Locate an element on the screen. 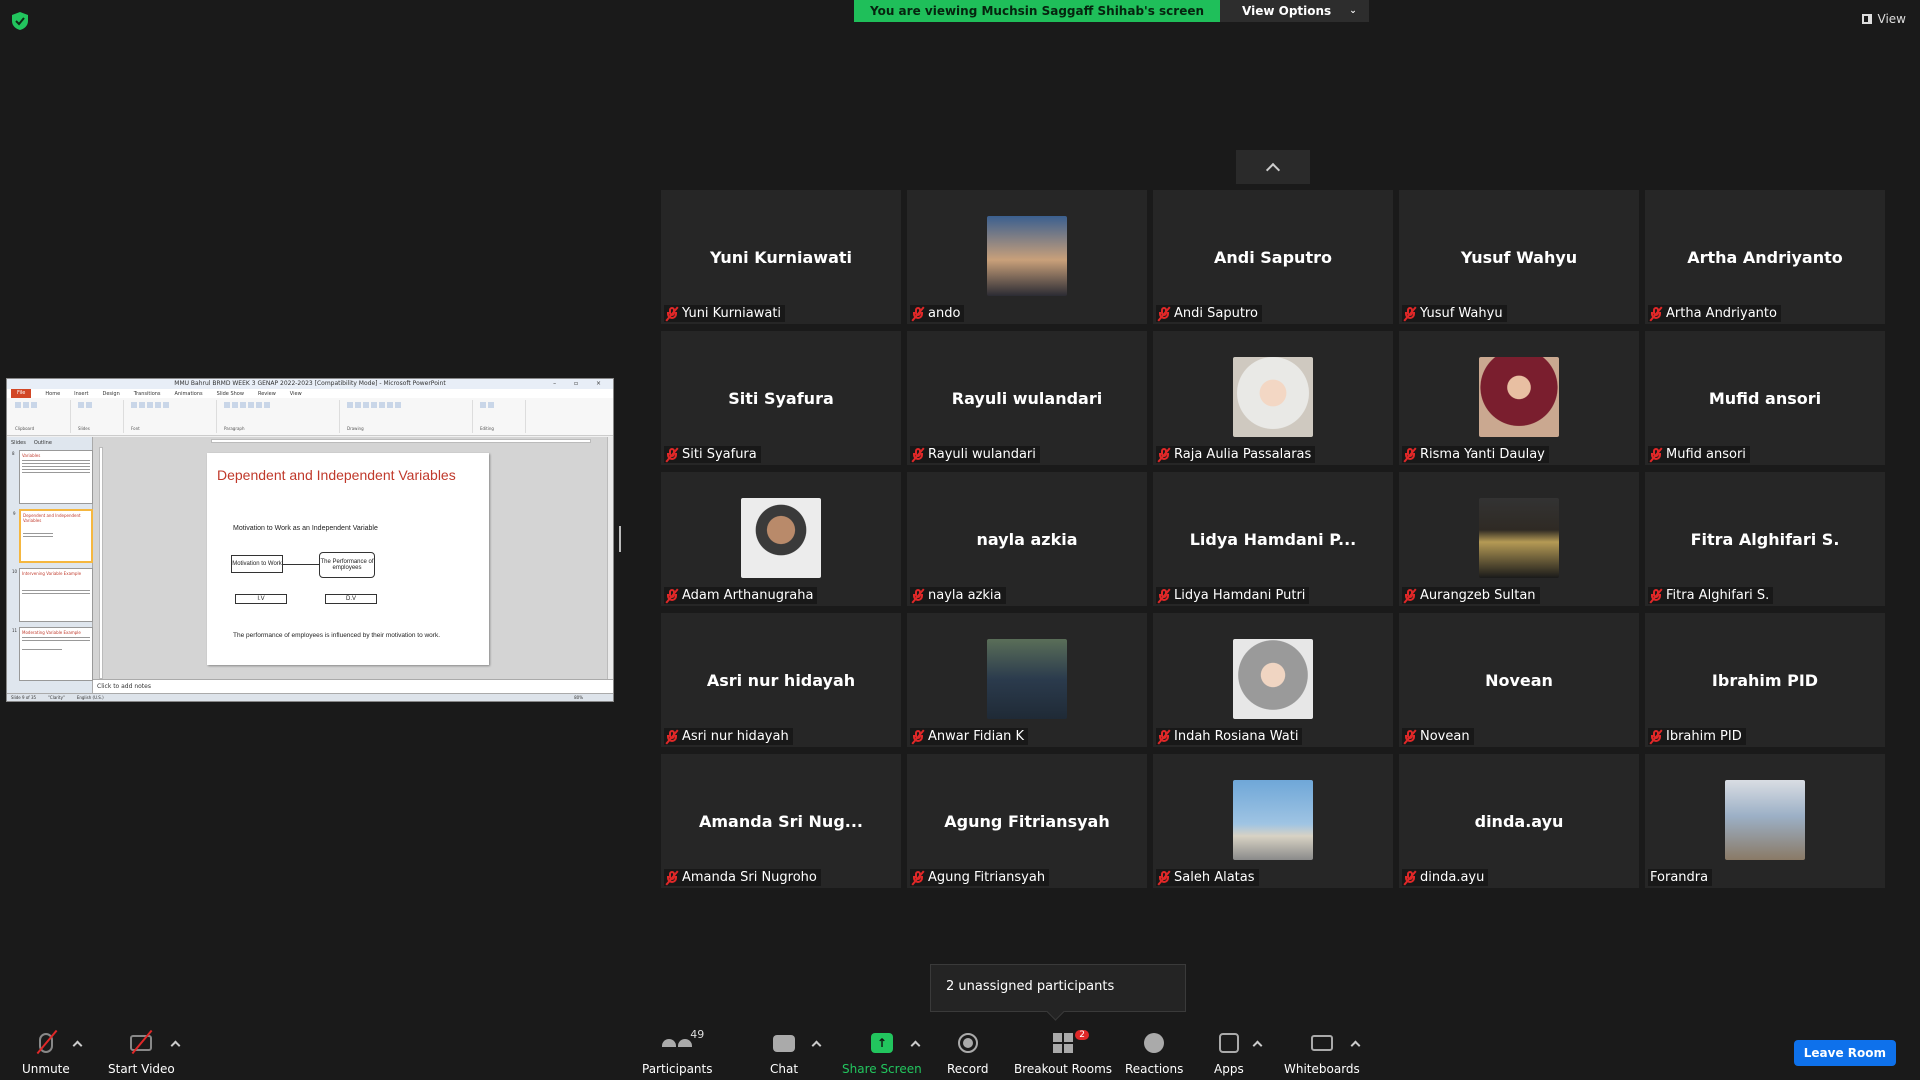 This screenshot has height=1080, width=1920. ribbon-tab-design: Design is located at coordinates (111, 393).